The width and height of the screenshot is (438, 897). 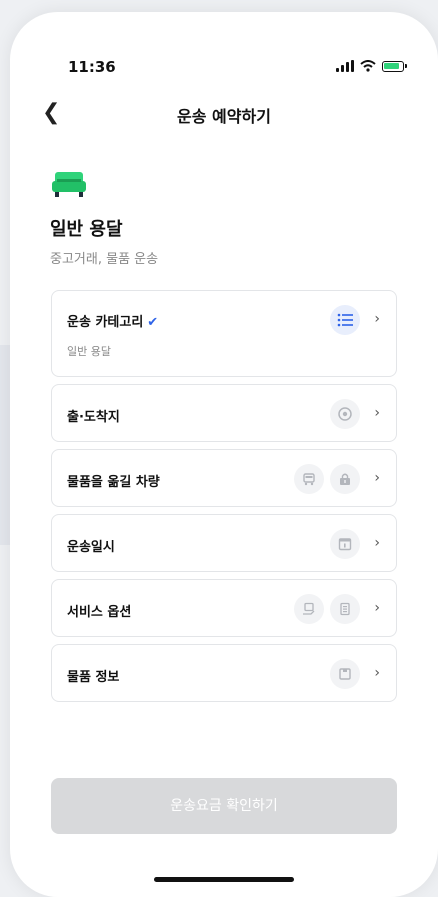 What do you see at coordinates (224, 333) in the screenshot?
I see `card-transport-category: 운송 카테고리 ✔ 일반 용달 ›` at bounding box center [224, 333].